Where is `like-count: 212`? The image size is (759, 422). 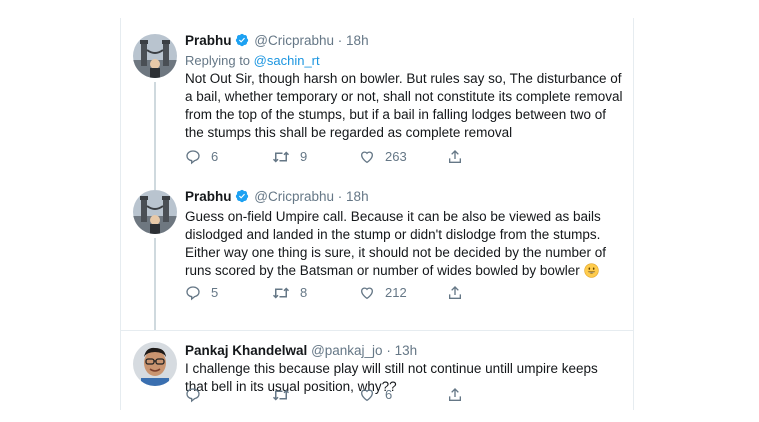
like-count: 212 is located at coordinates (396, 292).